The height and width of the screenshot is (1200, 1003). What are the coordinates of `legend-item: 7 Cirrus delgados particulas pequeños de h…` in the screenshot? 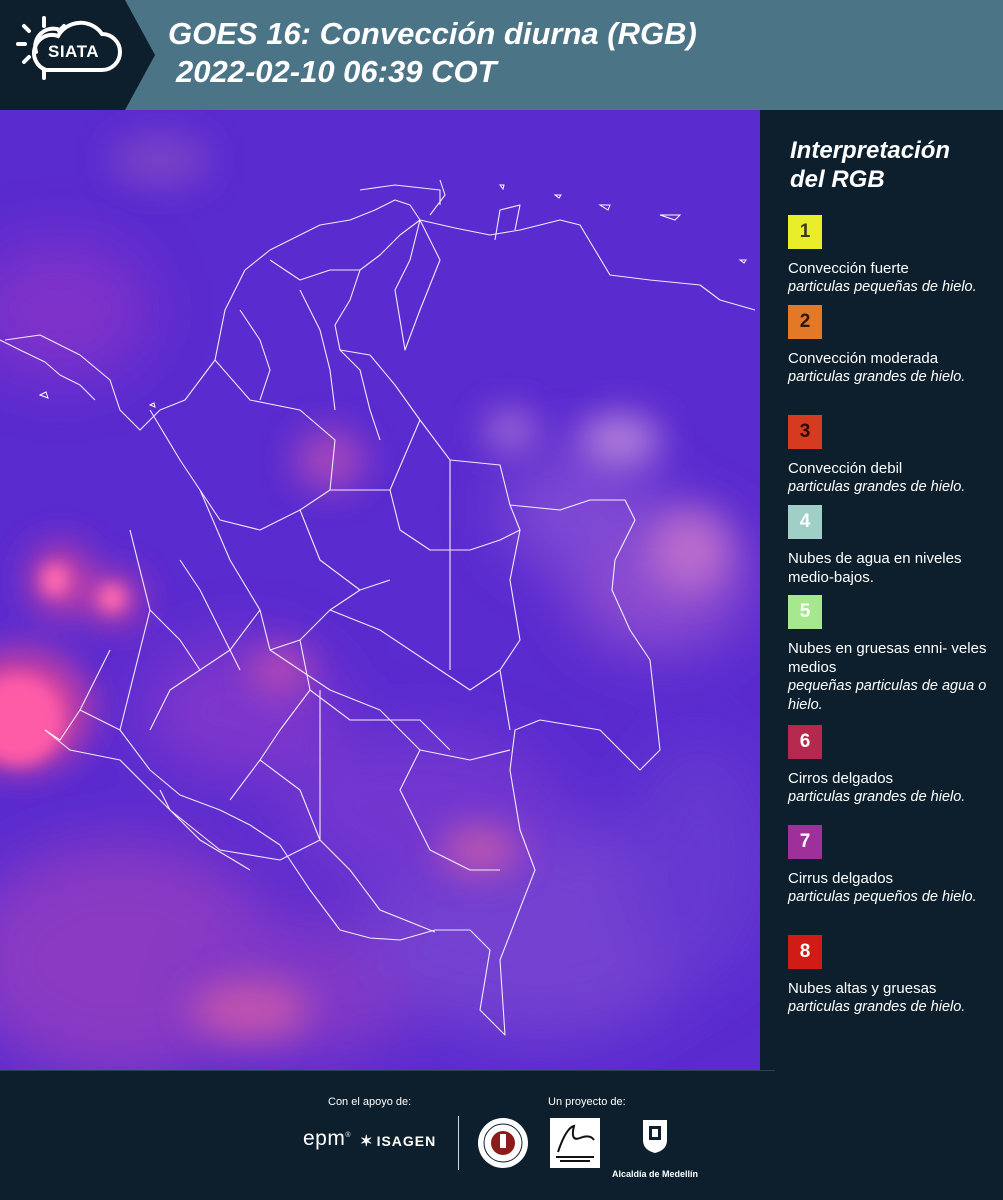 It's located at (893, 866).